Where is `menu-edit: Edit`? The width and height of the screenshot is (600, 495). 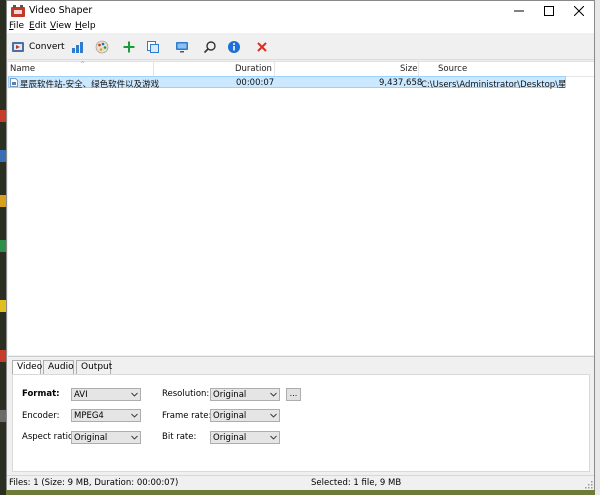
menu-edit: Edit is located at coordinates (37, 26).